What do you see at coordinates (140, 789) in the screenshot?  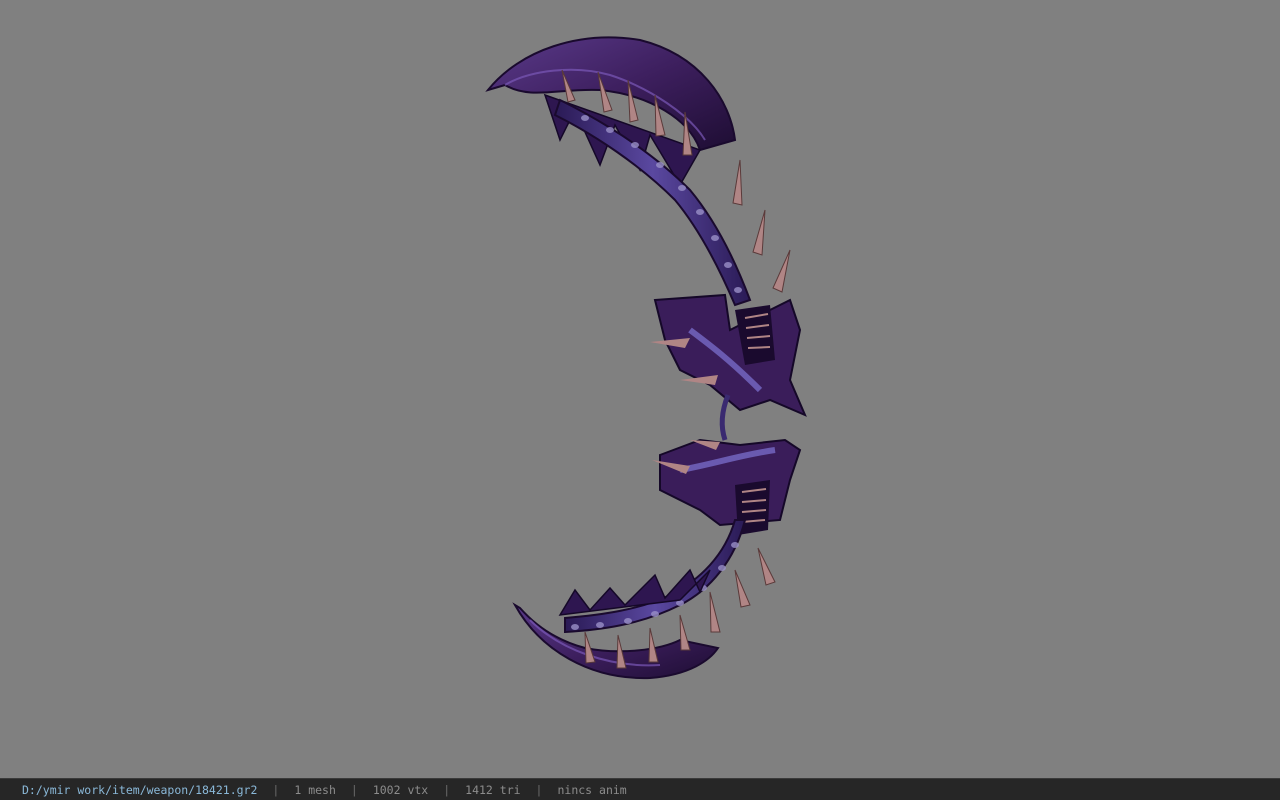 I see `file-path: D:/ymir work/item/weapon/18421.gr2` at bounding box center [140, 789].